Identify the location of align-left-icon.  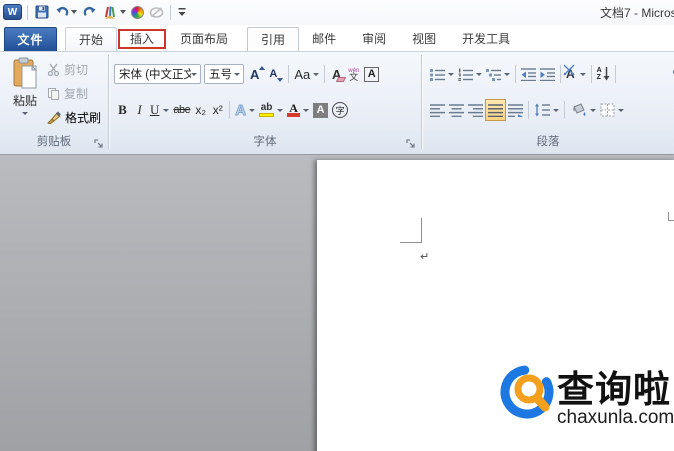
(437, 110).